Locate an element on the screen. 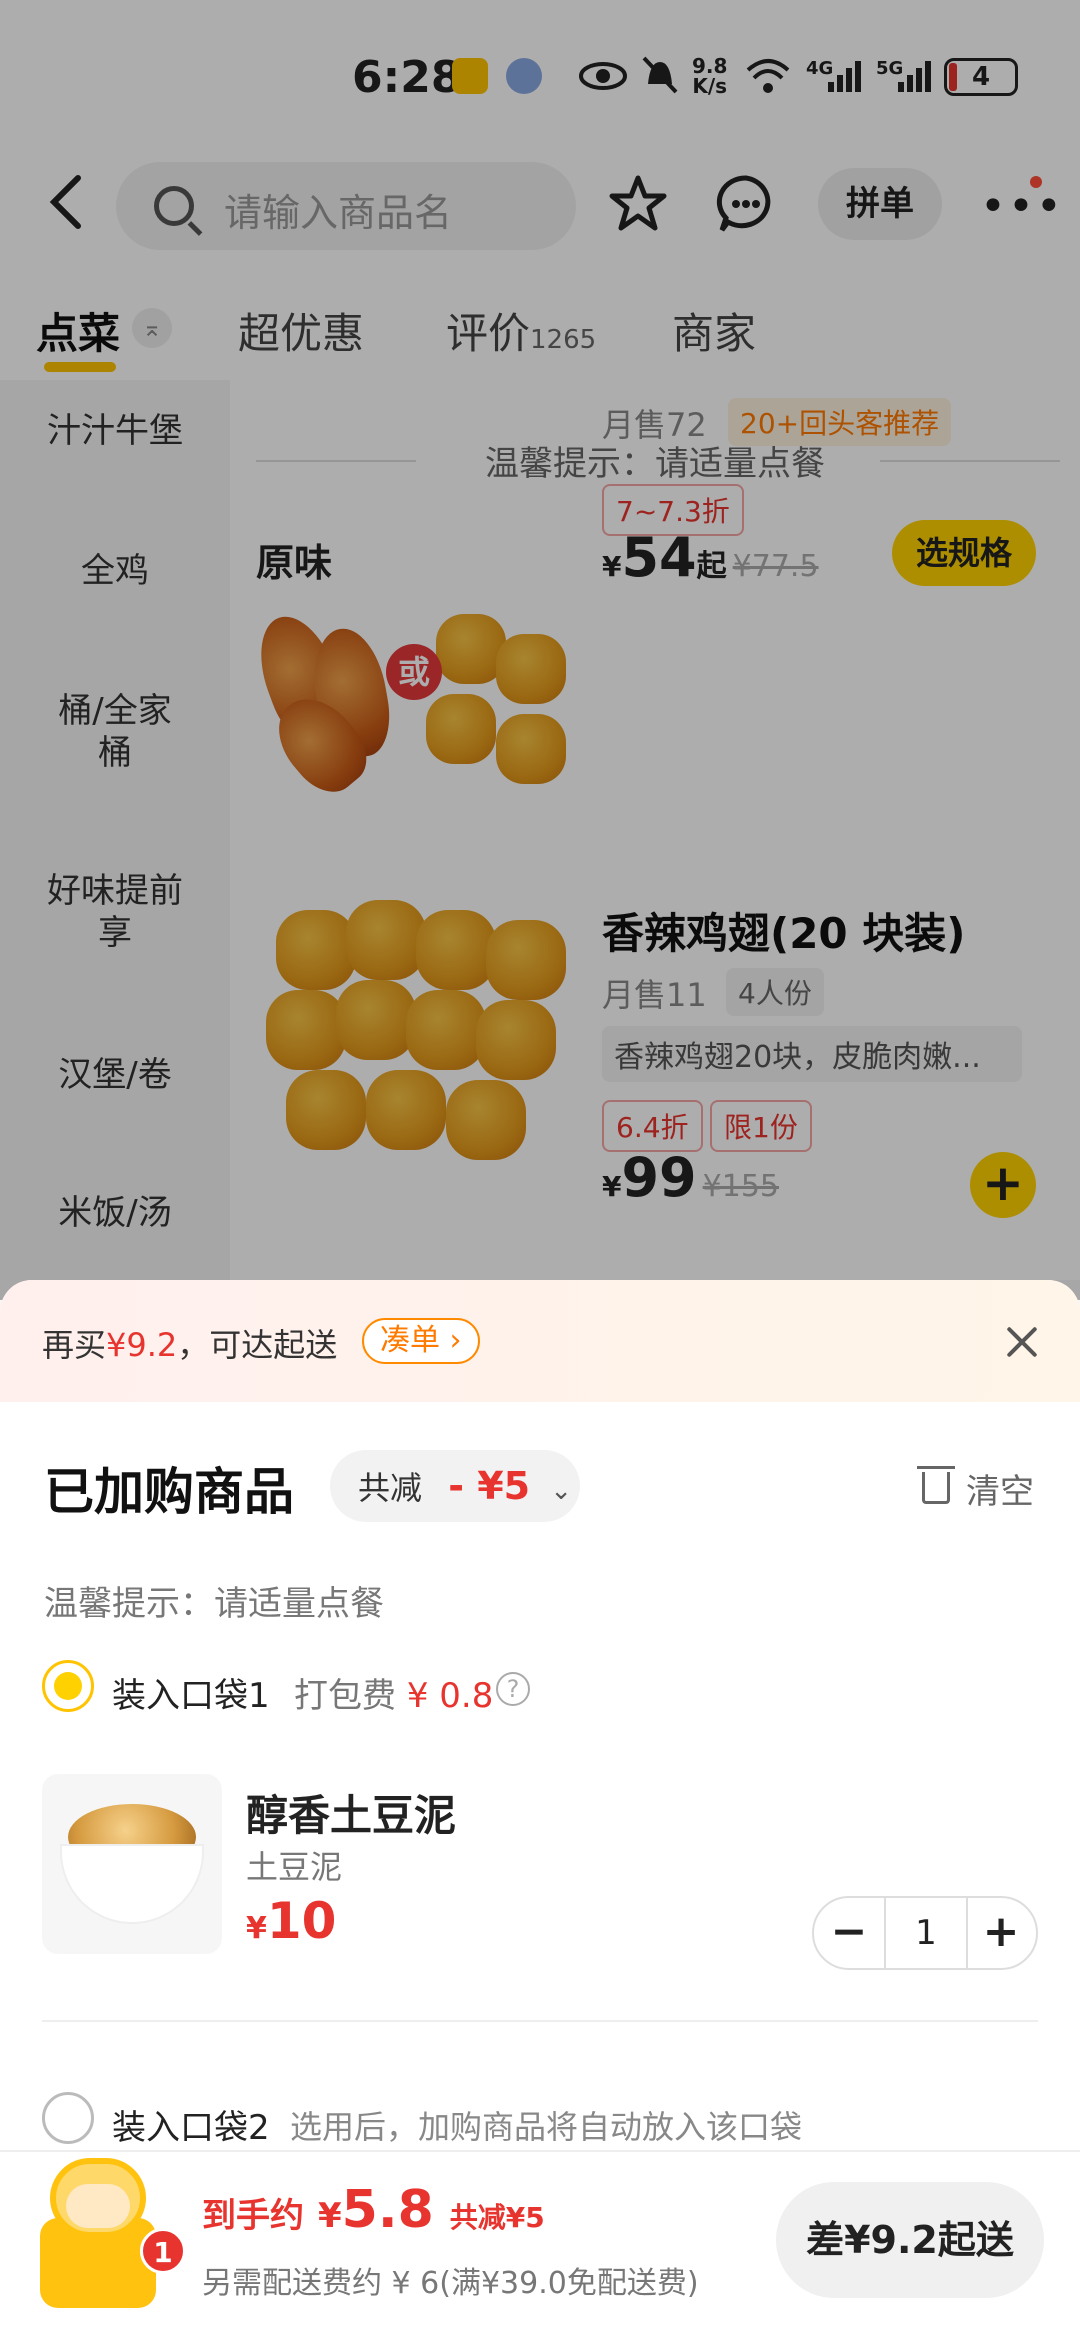 The image size is (1080, 2340). bag1-label: 装入口袋1 is located at coordinates (191, 1692).